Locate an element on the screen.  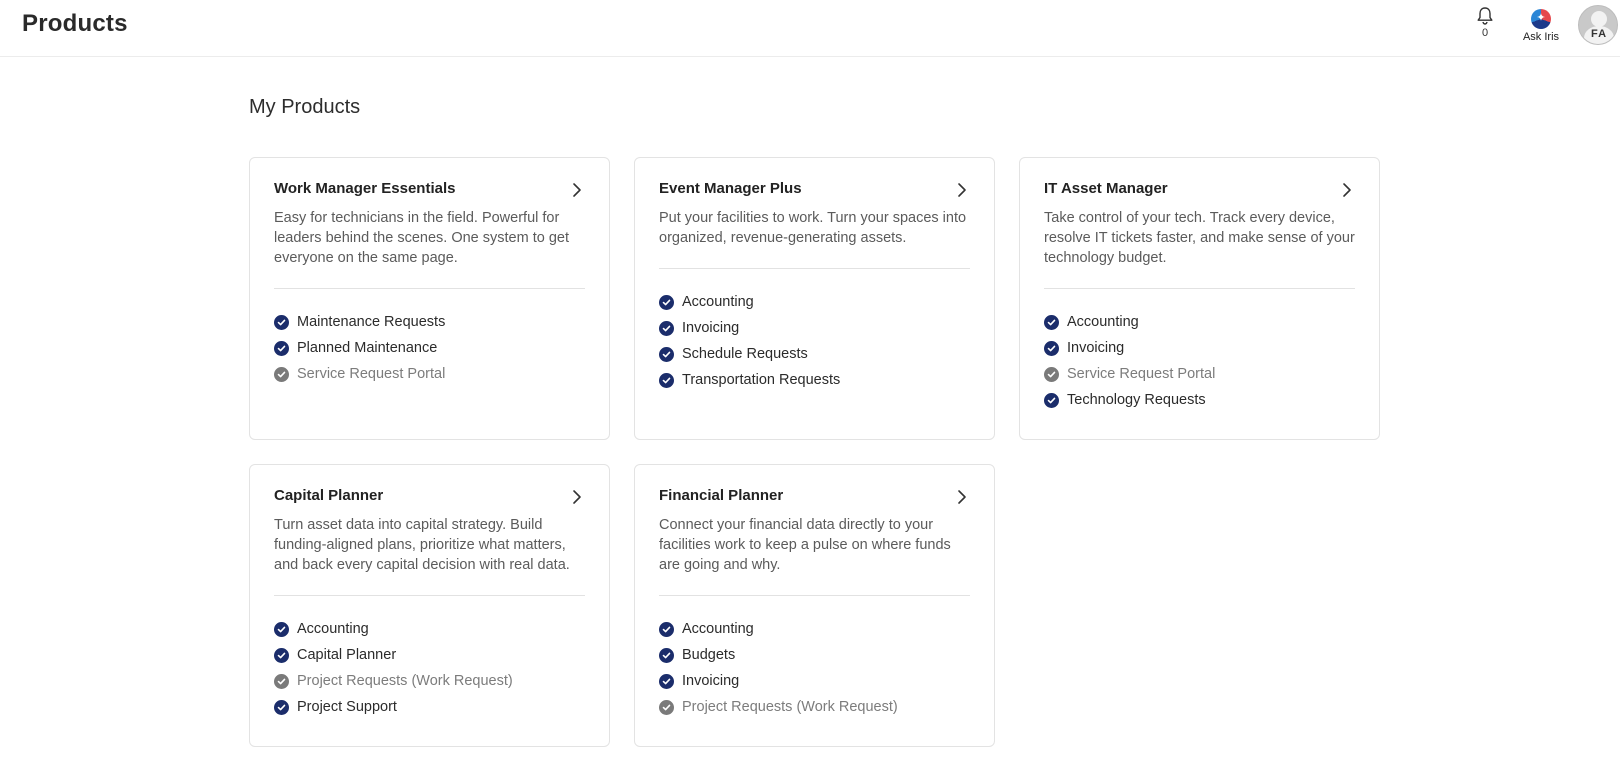
feature-item: Schedule Requests is located at coordinates (814, 354).